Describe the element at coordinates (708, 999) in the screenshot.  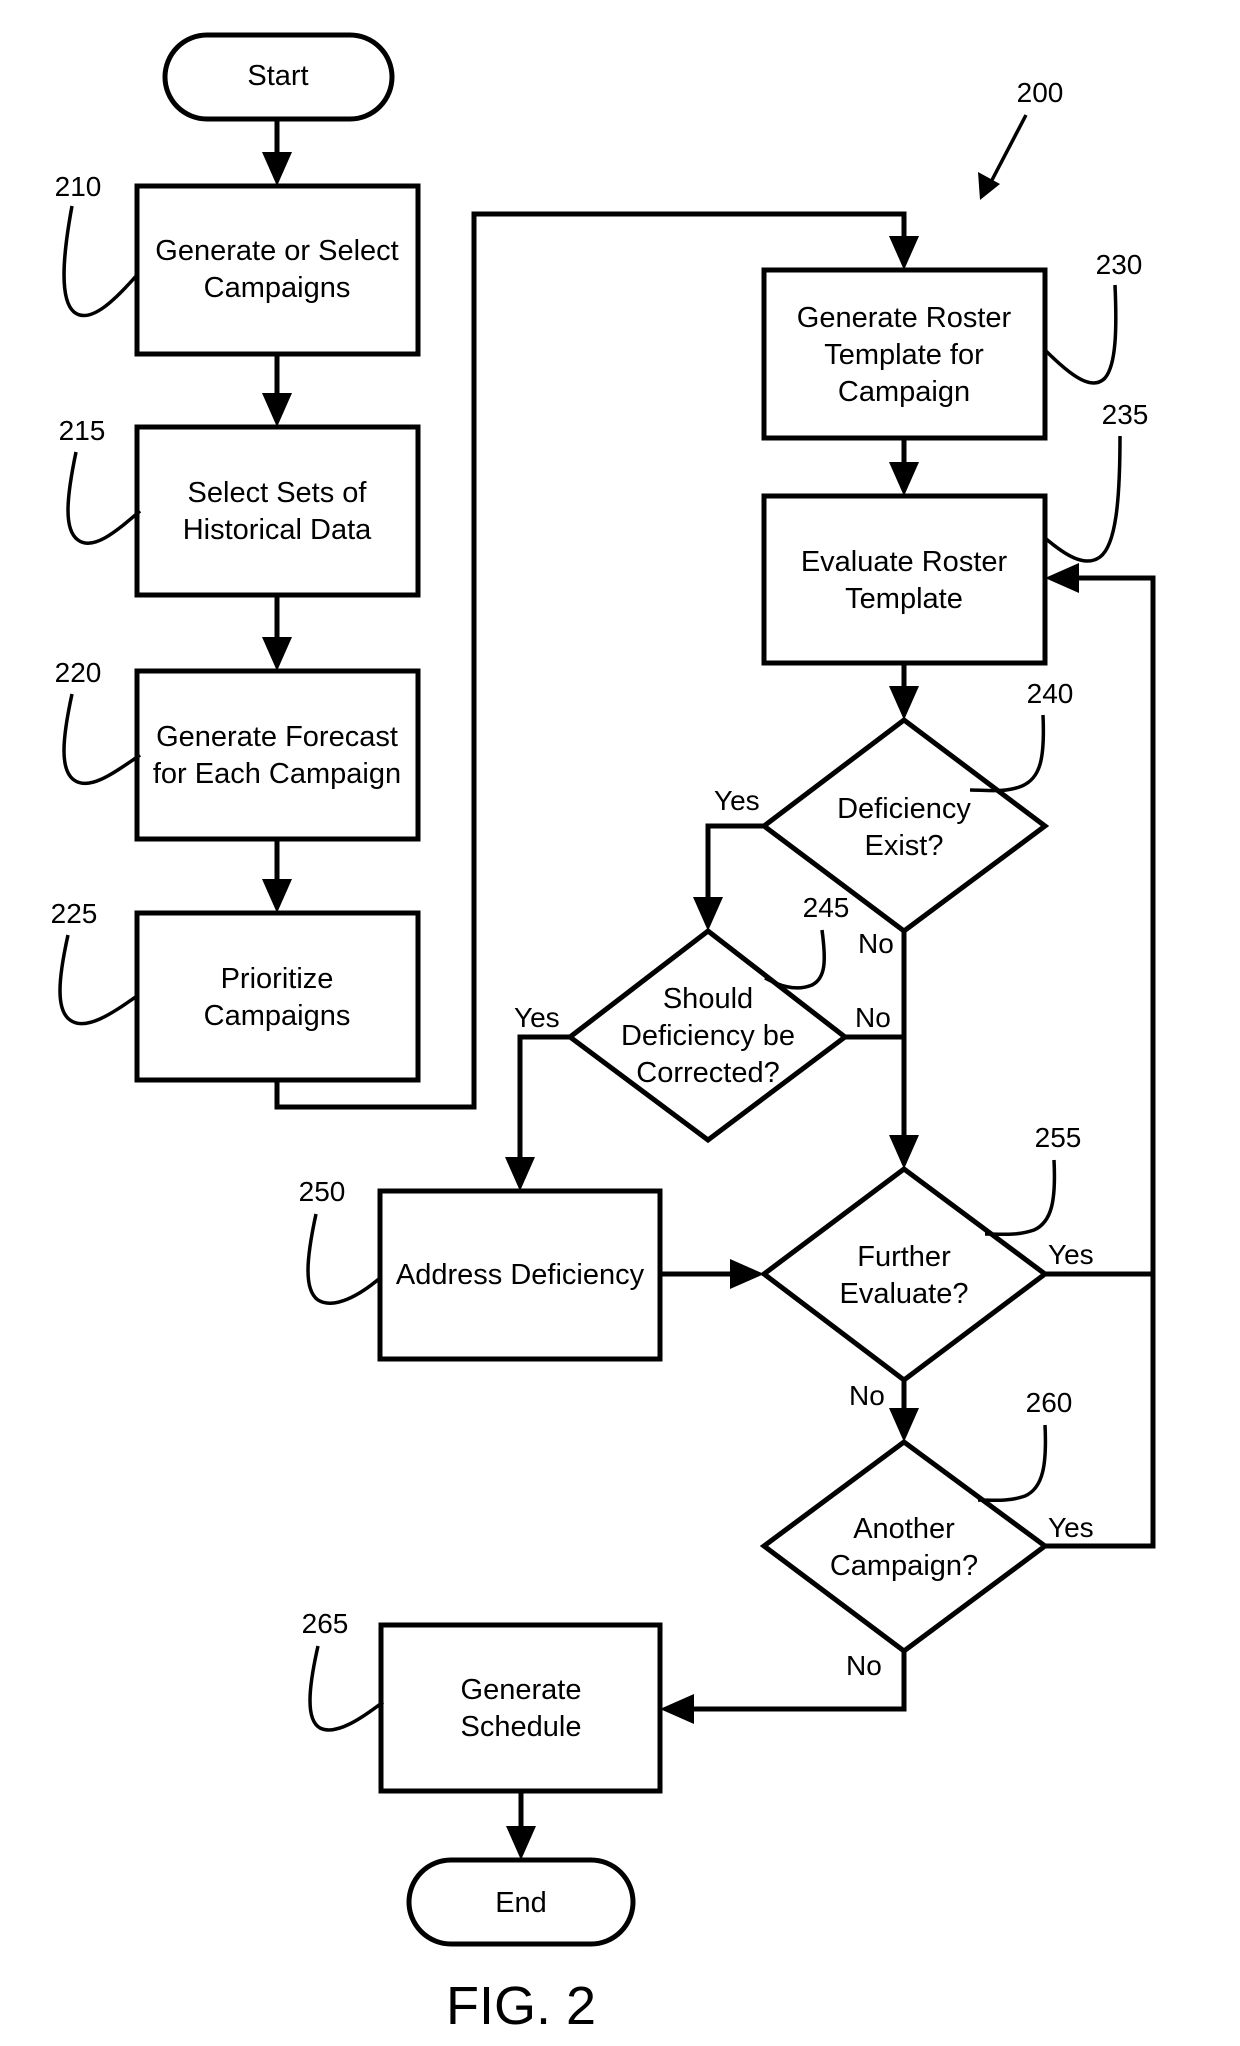
I see `node-text: Should` at that location.